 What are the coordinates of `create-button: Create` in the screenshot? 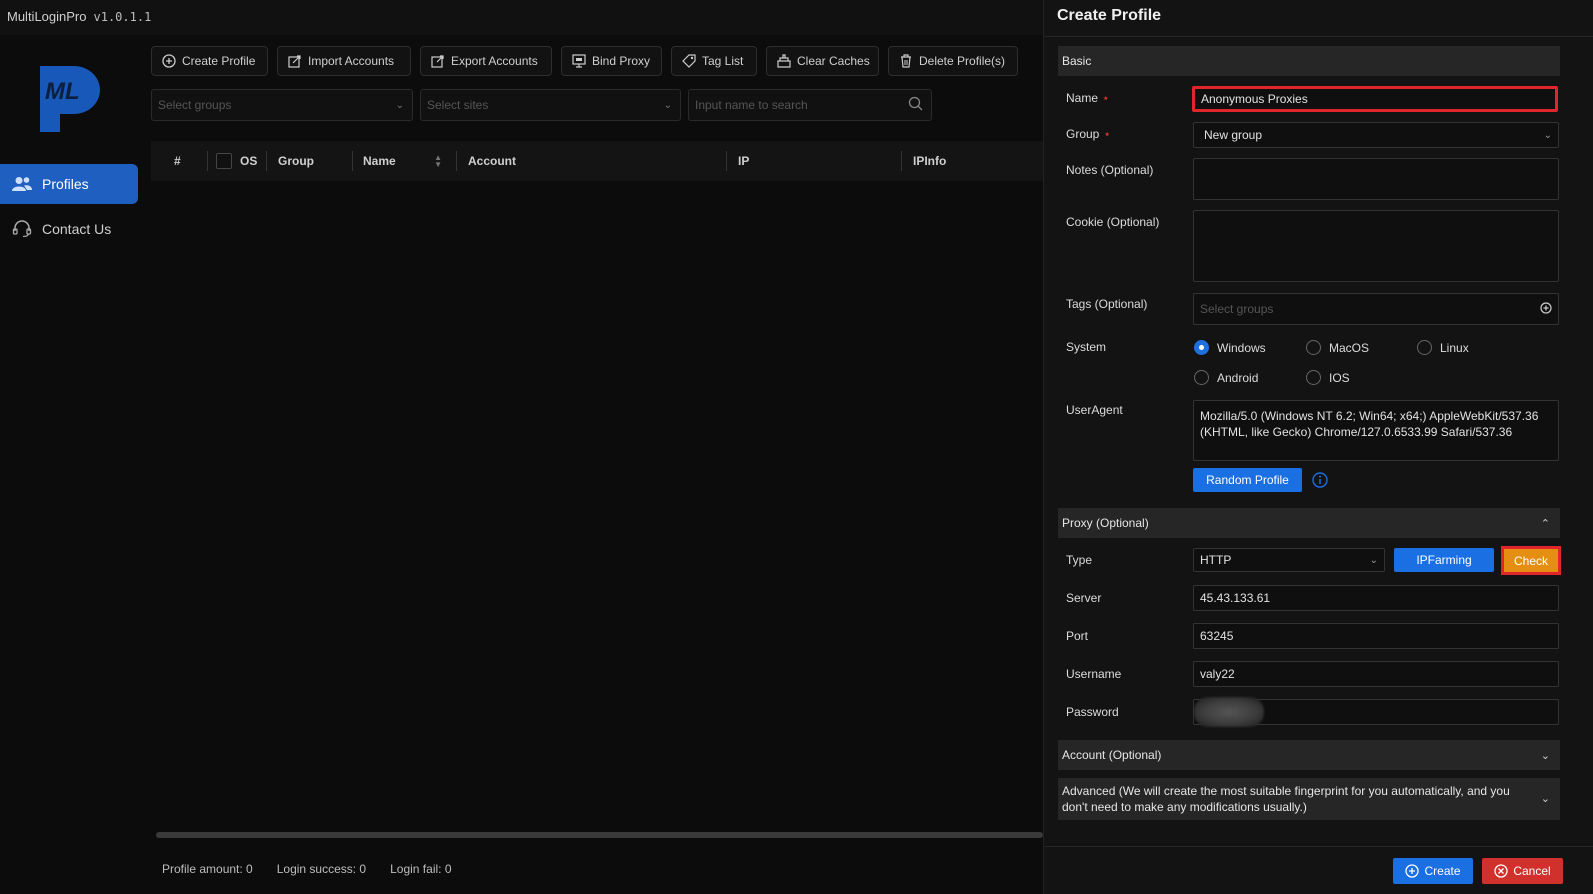 It's located at (1433, 871).